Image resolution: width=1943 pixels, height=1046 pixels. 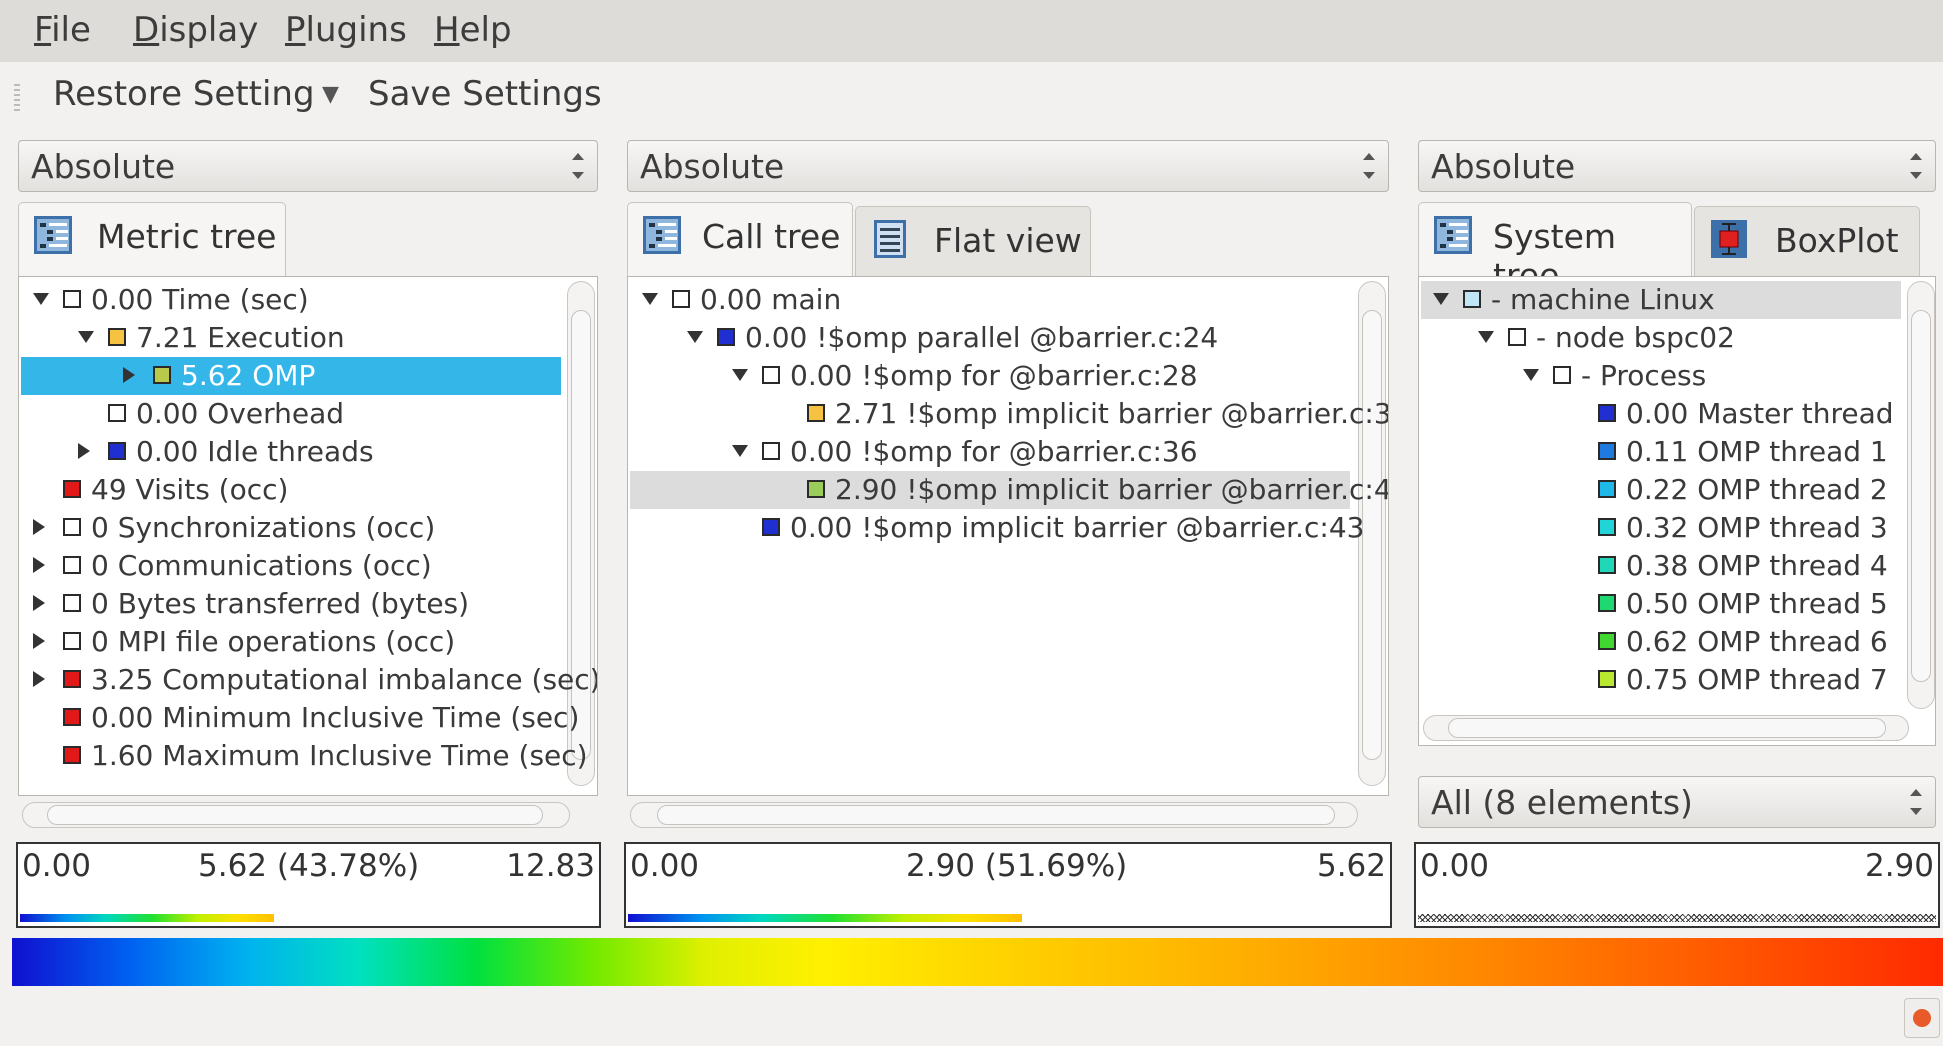 I want to click on tree-row: 0 MPI file operations (occ), so click(x=289, y=642).